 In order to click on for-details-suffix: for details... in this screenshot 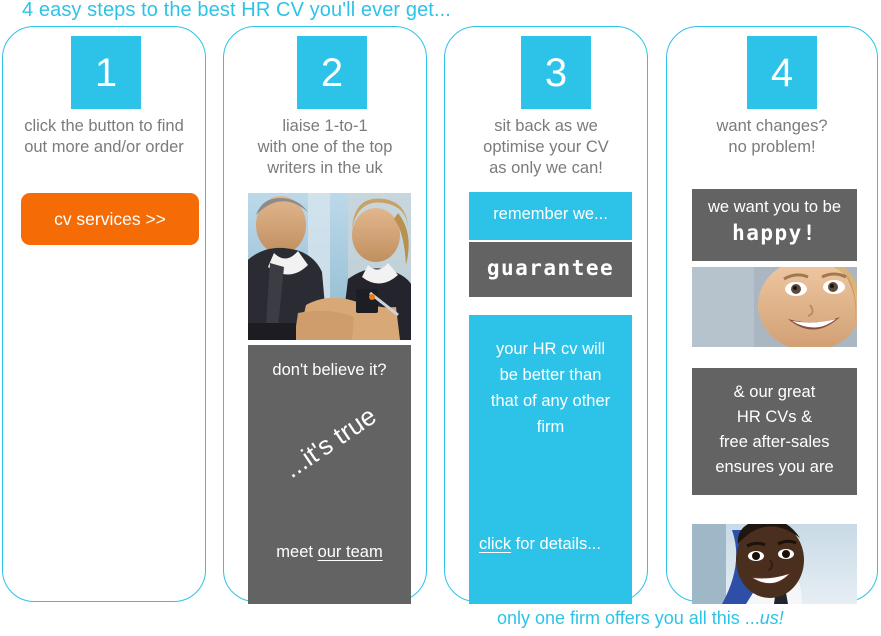, I will do `click(556, 544)`.